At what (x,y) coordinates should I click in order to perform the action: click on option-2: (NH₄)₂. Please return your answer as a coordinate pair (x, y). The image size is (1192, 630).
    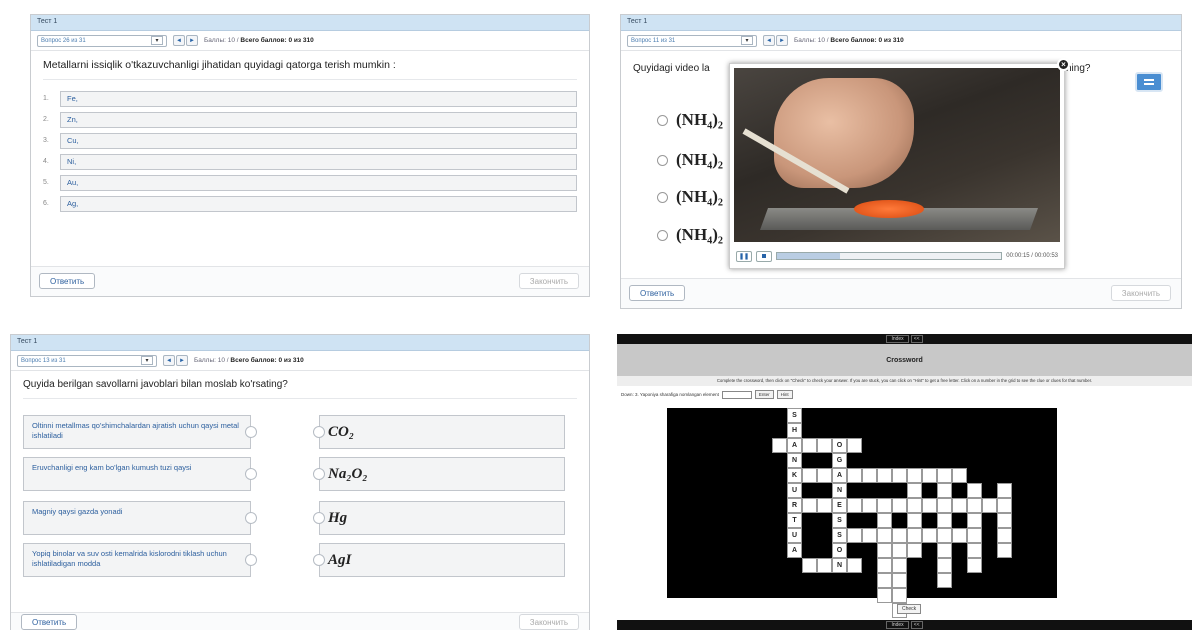
    Looking at the image, I should click on (690, 160).